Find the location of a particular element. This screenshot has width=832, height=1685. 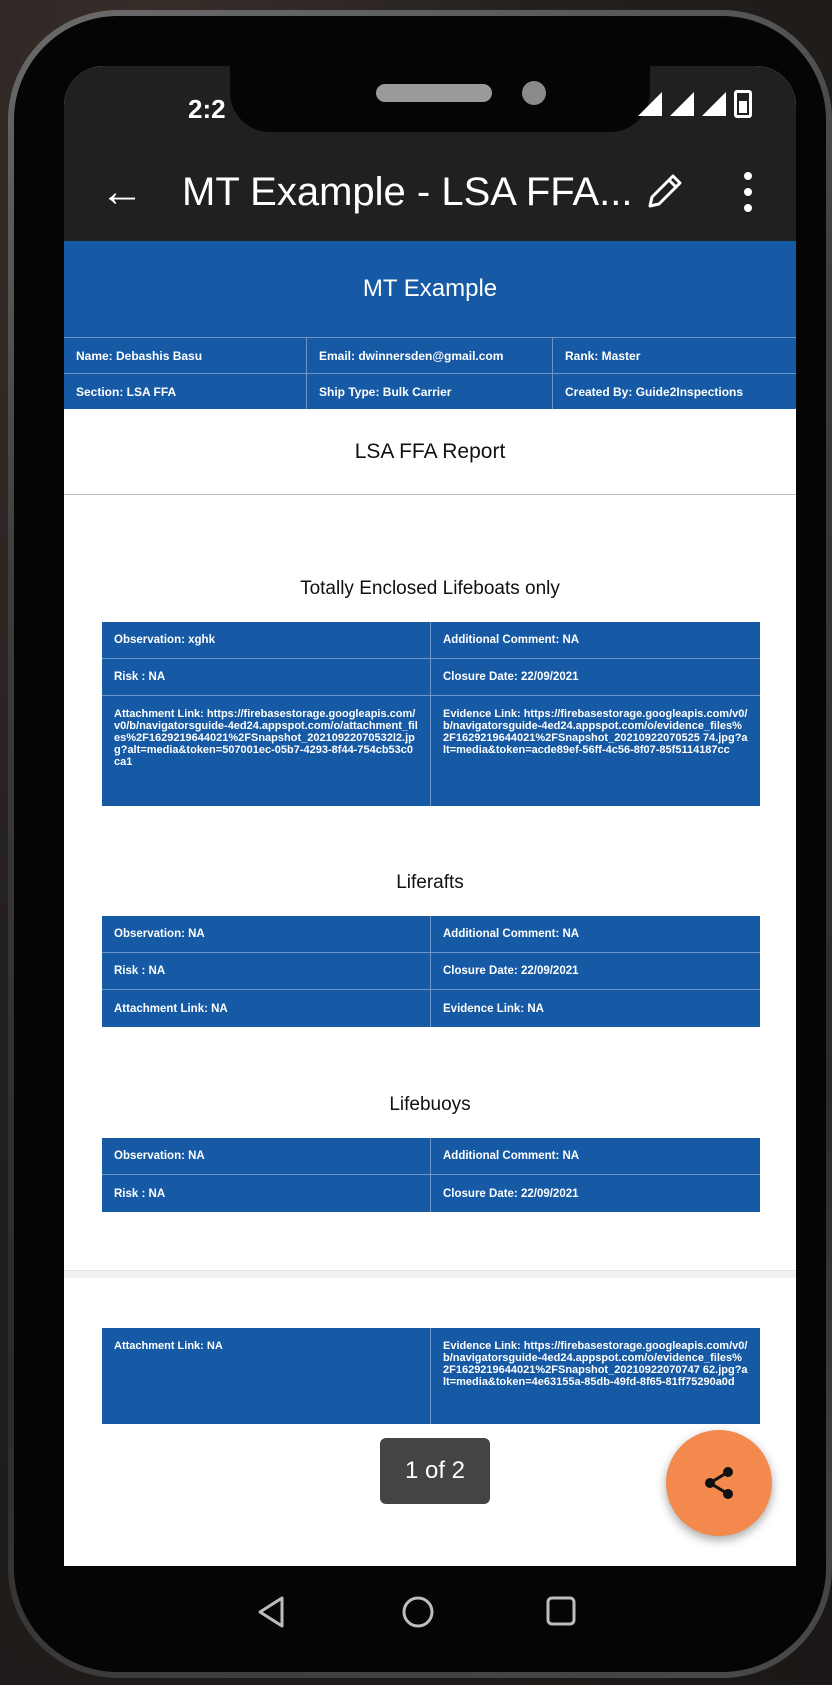

system-nav-bar is located at coordinates (430, 1615).